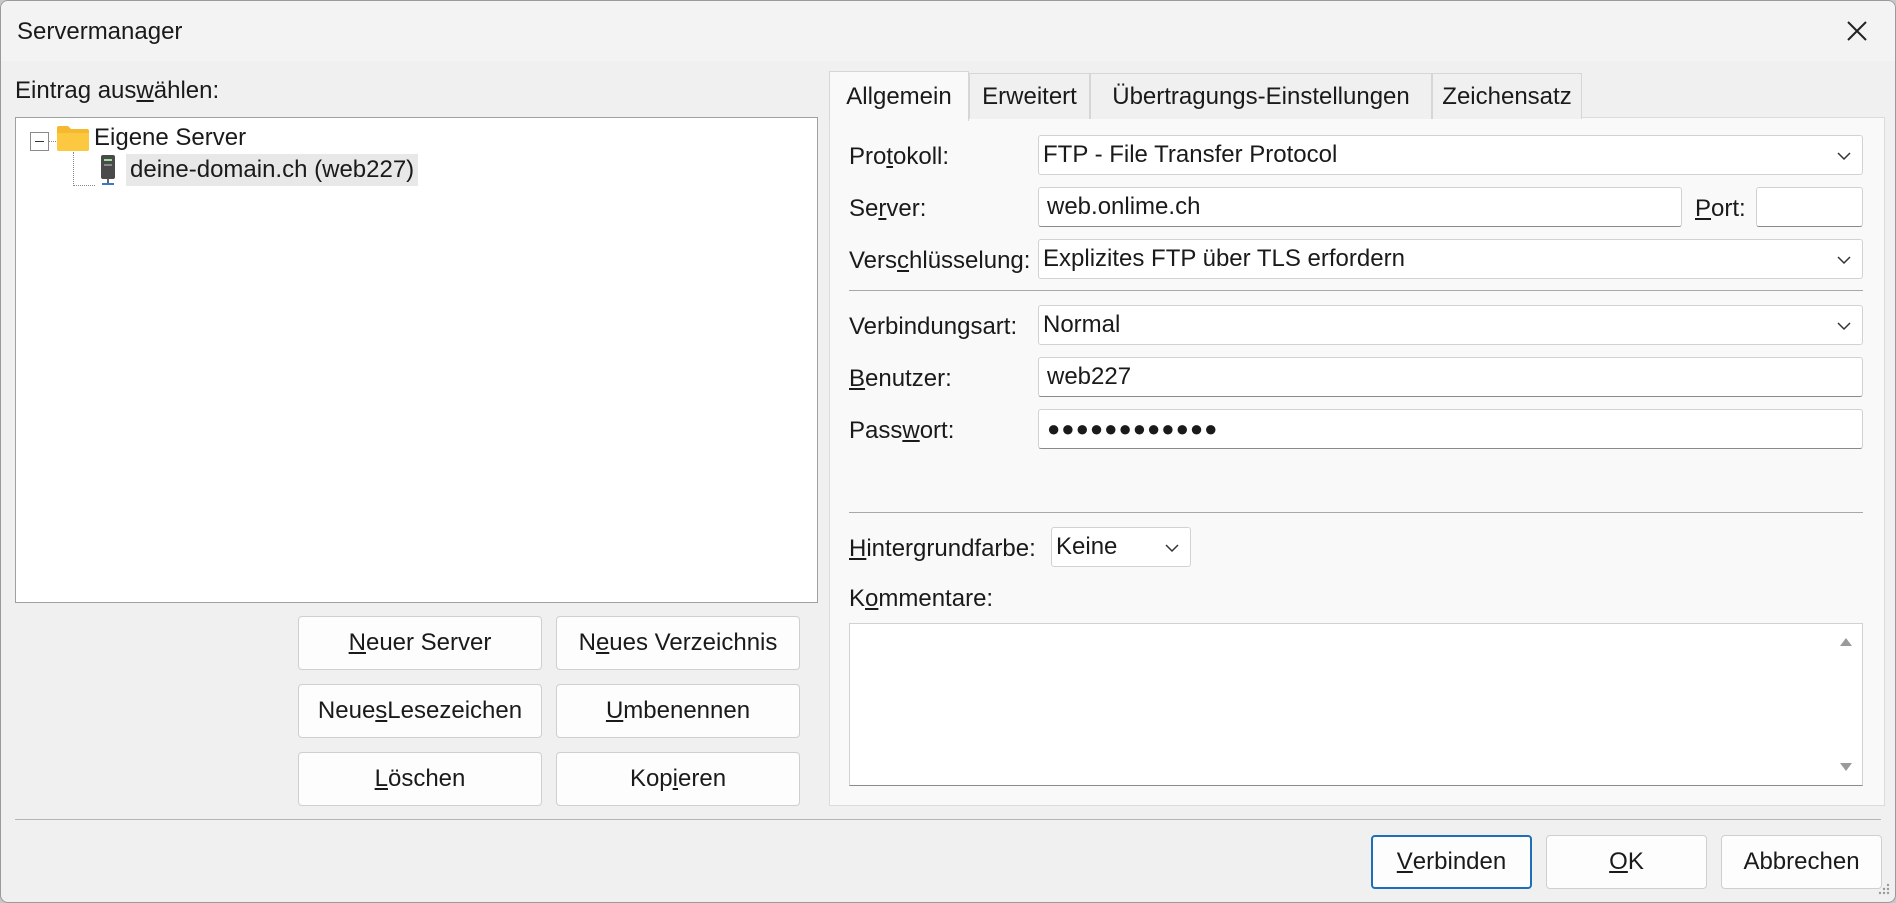 The width and height of the screenshot is (1896, 903). I want to click on tab-transfer-settings: Übertragungs-Einstellungen, so click(1261, 96).